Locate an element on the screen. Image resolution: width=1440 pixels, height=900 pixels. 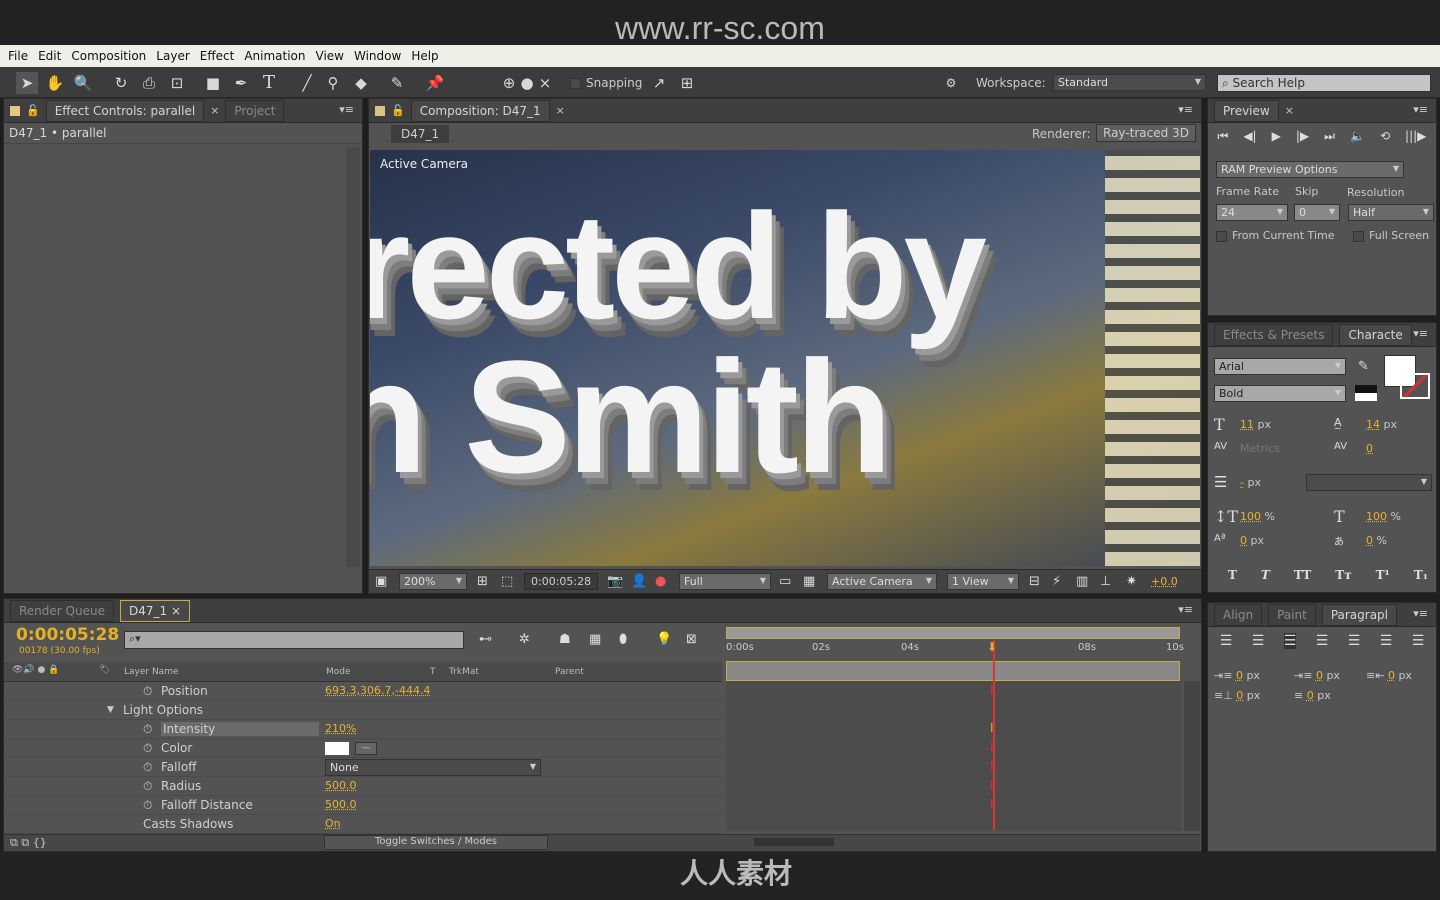
column-parent: Parent is located at coordinates (569, 672).